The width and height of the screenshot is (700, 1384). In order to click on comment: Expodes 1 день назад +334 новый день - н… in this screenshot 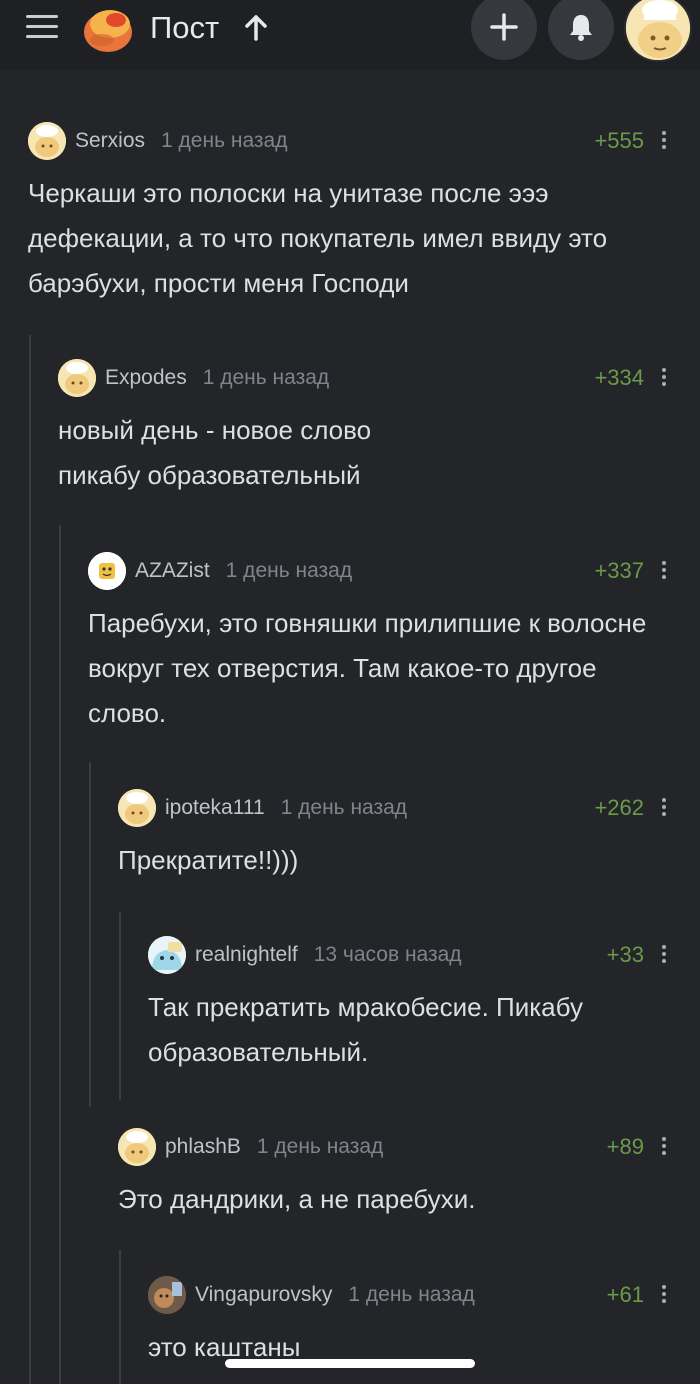, I will do `click(362, 428)`.